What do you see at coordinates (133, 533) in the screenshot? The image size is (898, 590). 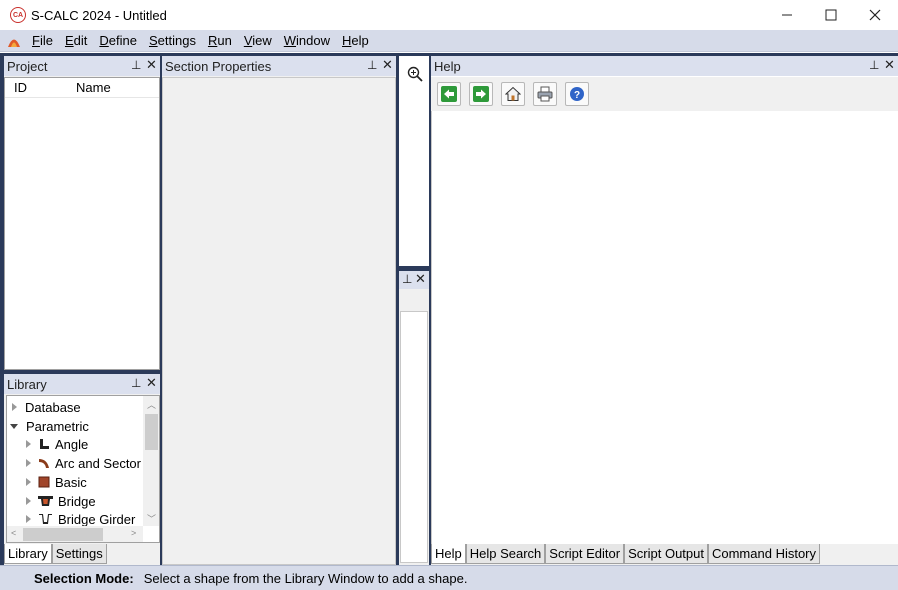 I see `scroll-right-icon: >` at bounding box center [133, 533].